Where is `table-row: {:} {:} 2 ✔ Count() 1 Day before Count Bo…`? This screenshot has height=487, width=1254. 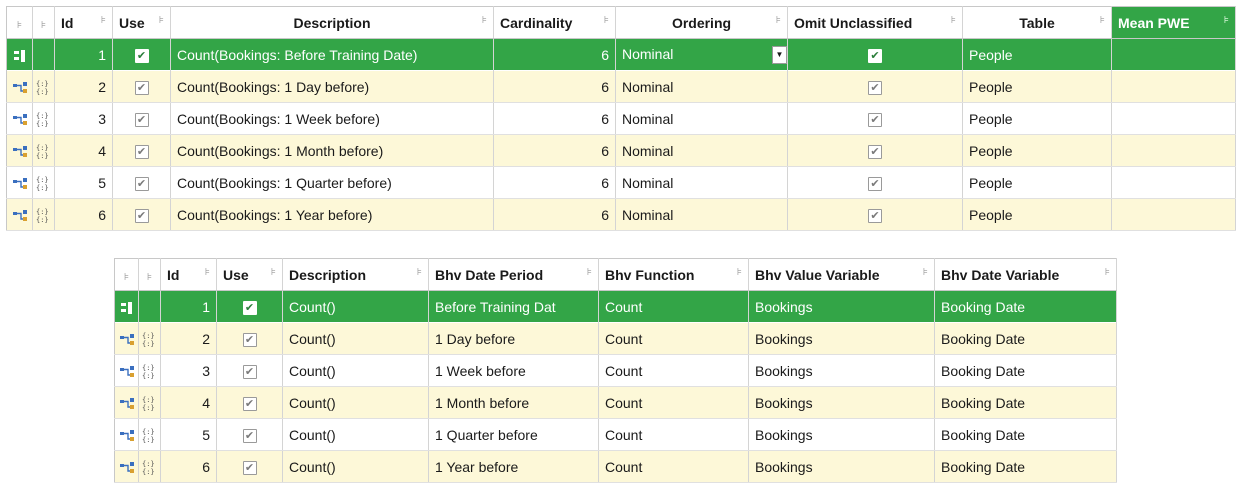
table-row: {:} {:} 2 ✔ Count() 1 Day before Count Bo… is located at coordinates (615, 338).